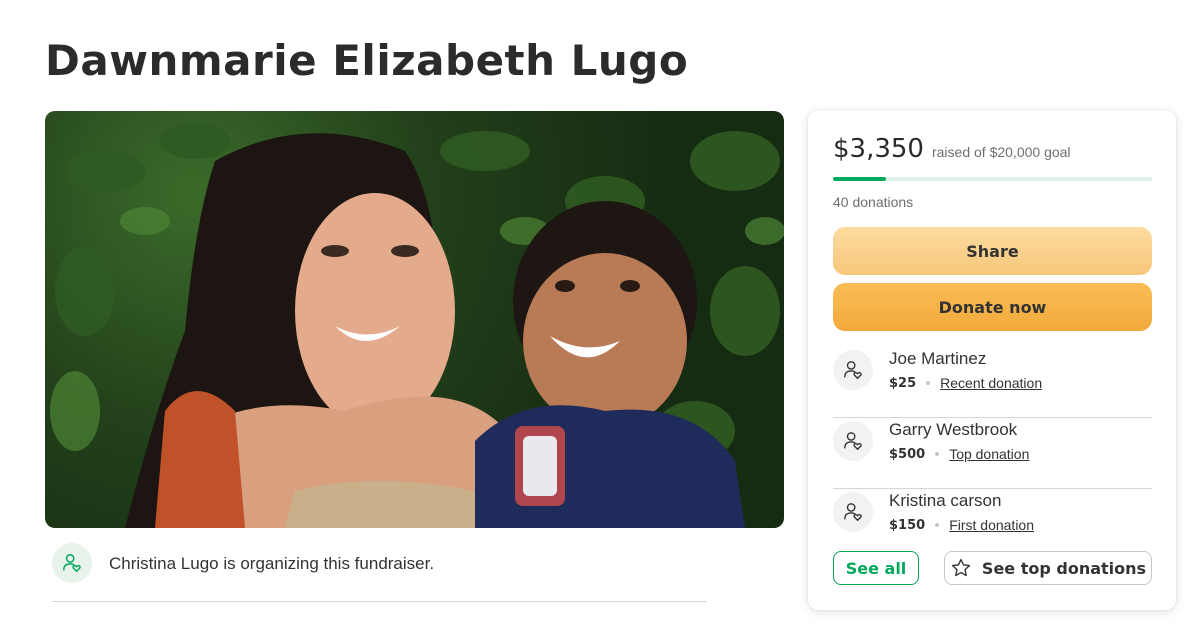 The image size is (1200, 630). Describe the element at coordinates (903, 383) in the screenshot. I see `donor-amount: $25` at that location.